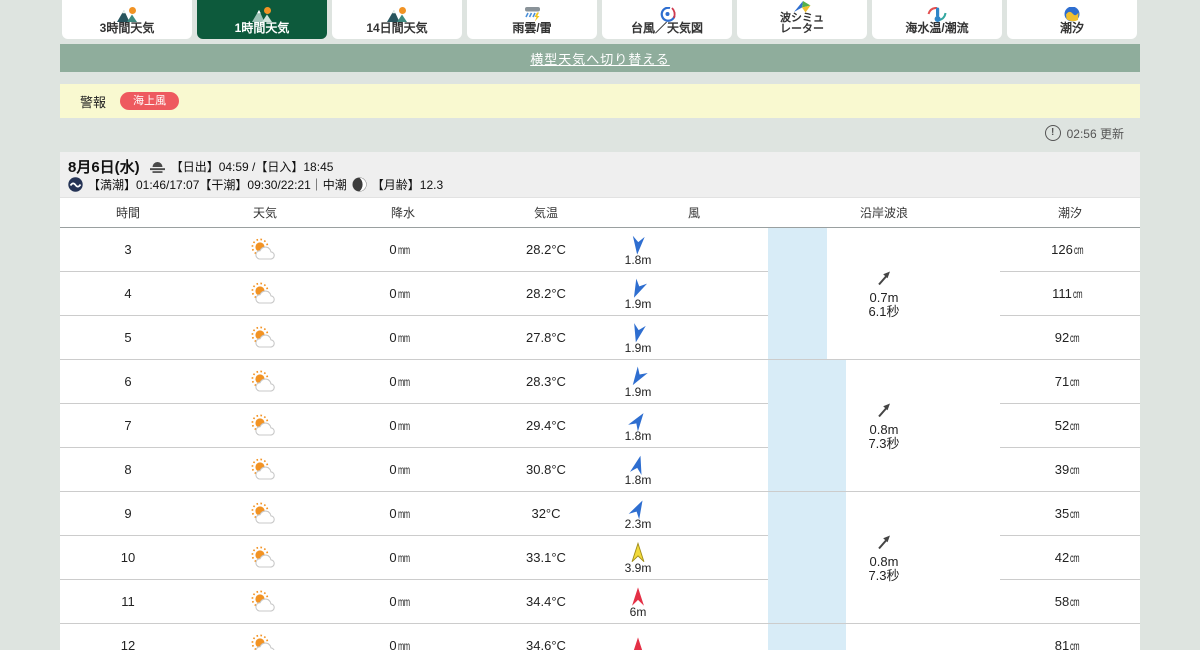 The height and width of the screenshot is (650, 1200). What do you see at coordinates (1070, 426) in the screenshot?
I see `tide-cell: 52 cm` at bounding box center [1070, 426].